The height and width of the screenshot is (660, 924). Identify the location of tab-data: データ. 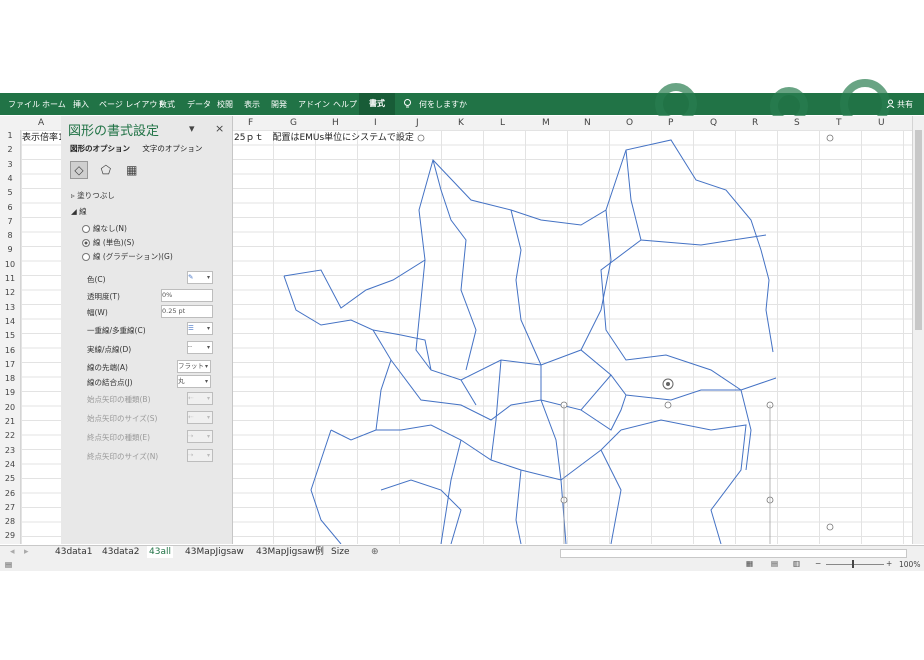
(199, 104).